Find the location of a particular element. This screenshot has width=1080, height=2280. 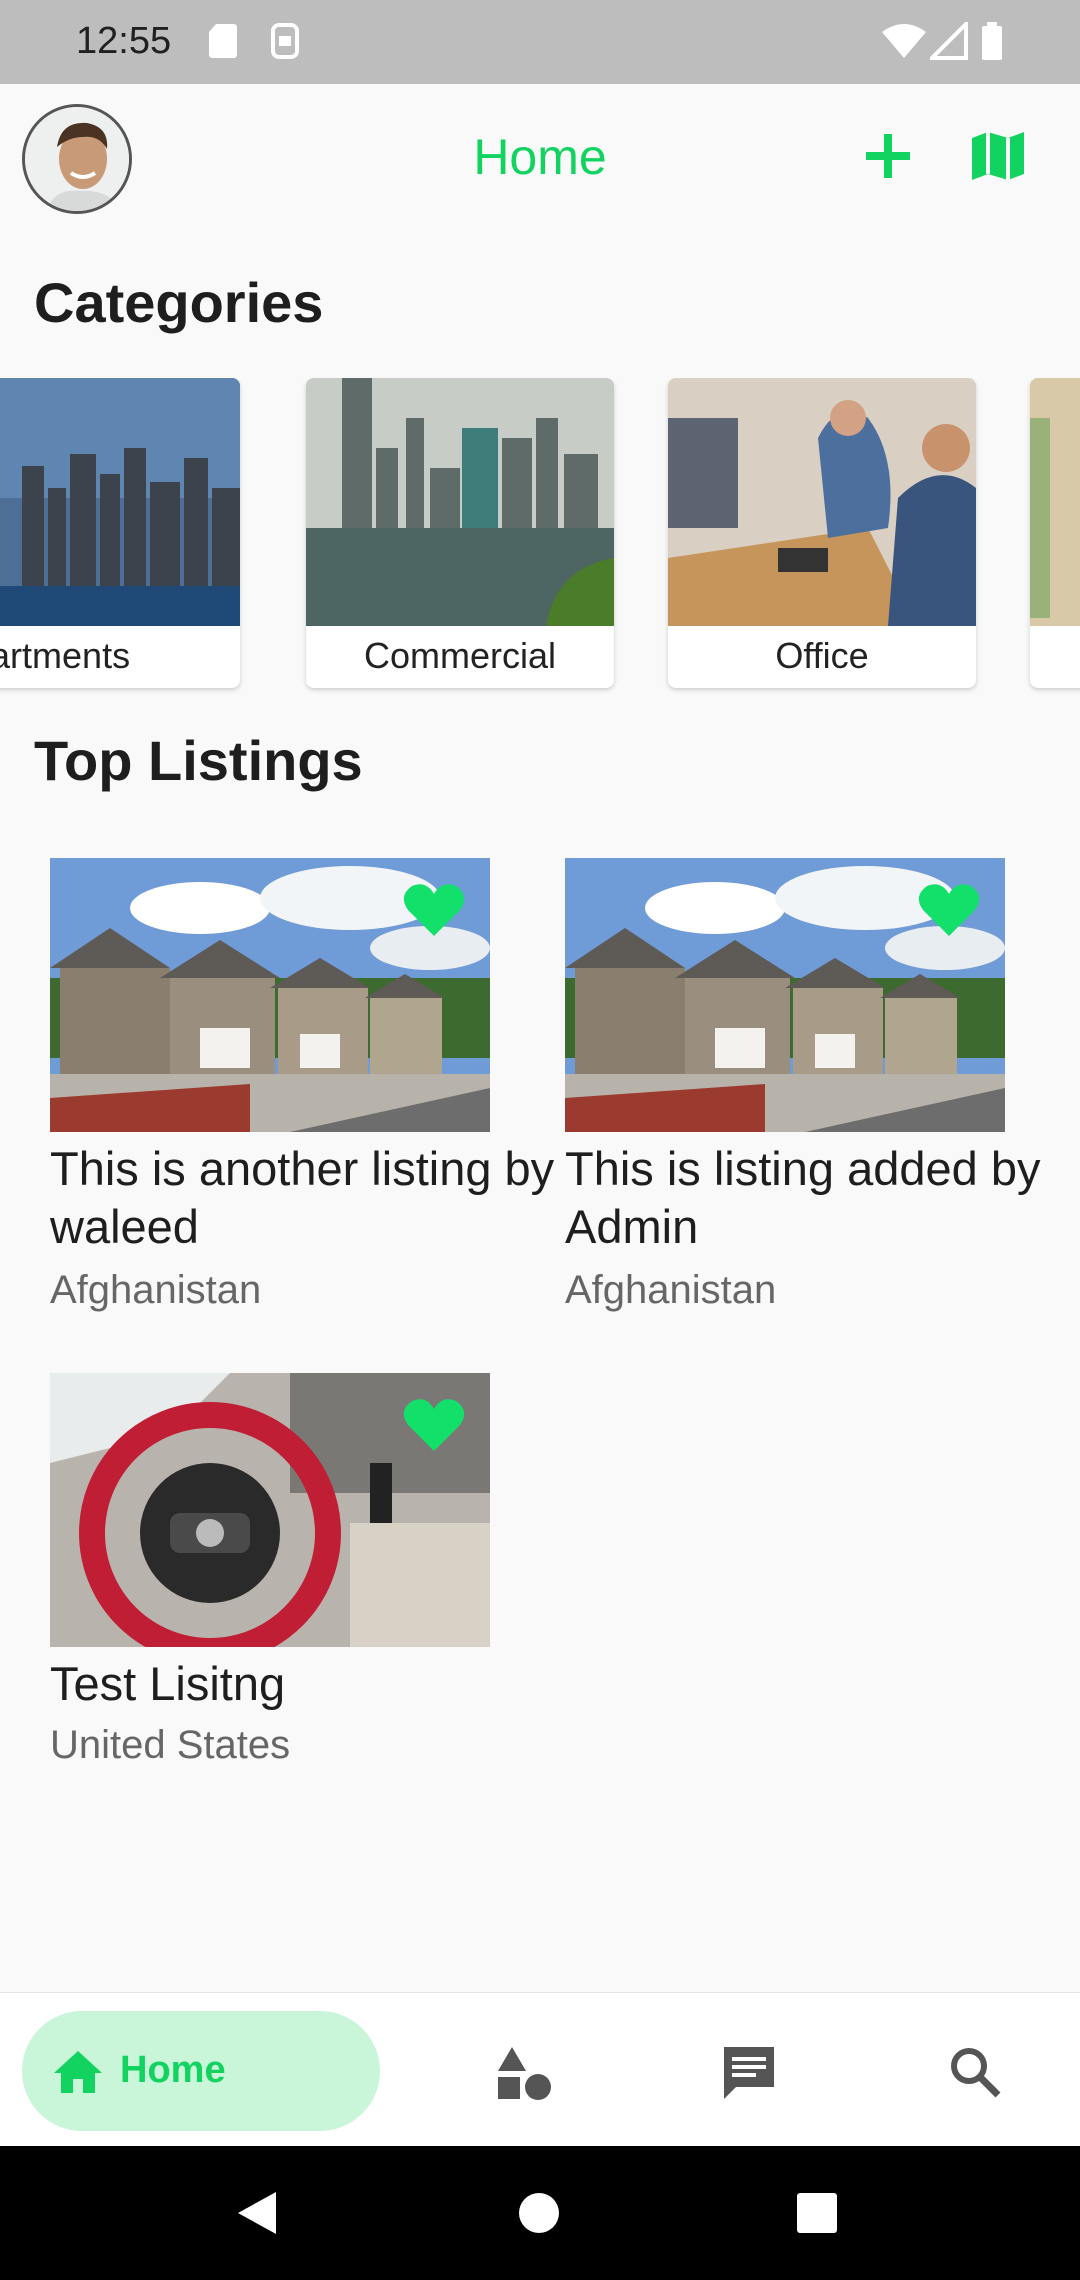

page-title: Home is located at coordinates (540, 157).